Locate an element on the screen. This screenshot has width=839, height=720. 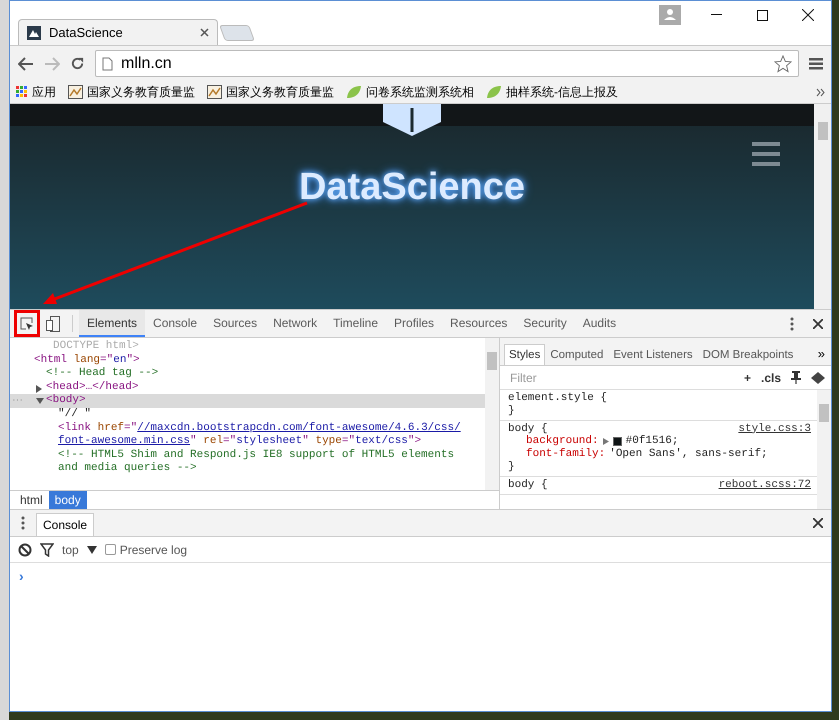
source-link: style.css:3 is located at coordinates (774, 429).